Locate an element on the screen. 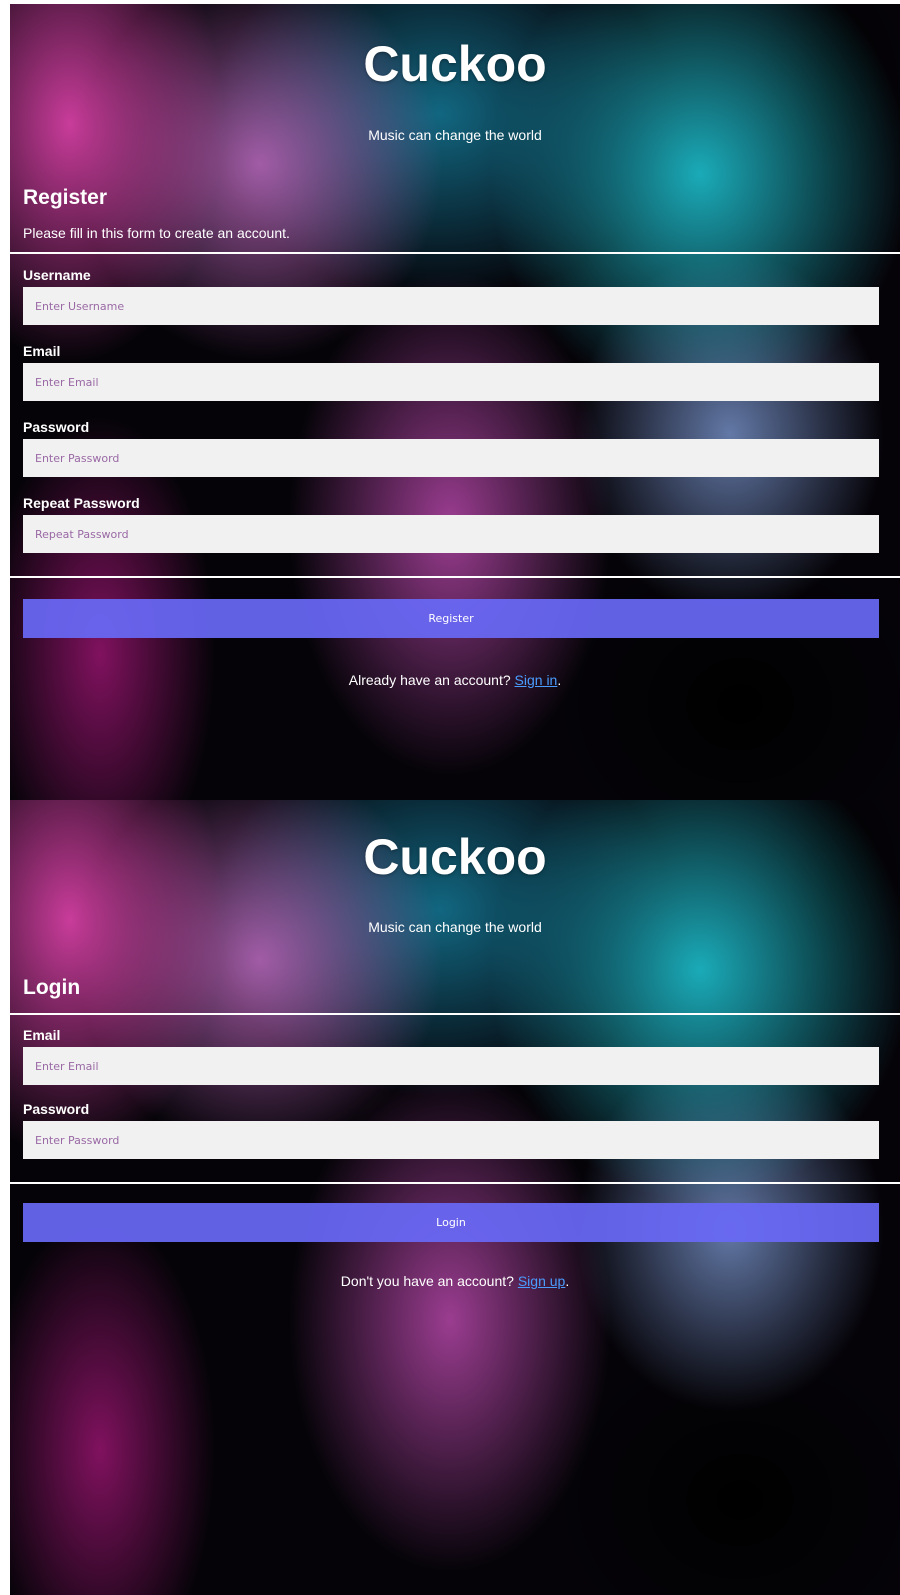 This screenshot has width=900, height=1595. register-button: Register is located at coordinates (451, 618).